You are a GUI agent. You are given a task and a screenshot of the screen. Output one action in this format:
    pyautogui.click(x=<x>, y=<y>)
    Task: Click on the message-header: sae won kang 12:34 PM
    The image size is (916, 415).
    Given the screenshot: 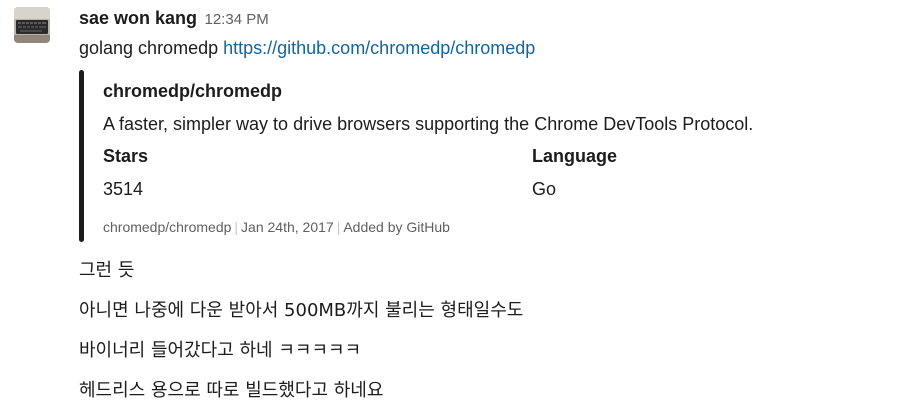 What is the action you would take?
    pyautogui.click(x=174, y=18)
    